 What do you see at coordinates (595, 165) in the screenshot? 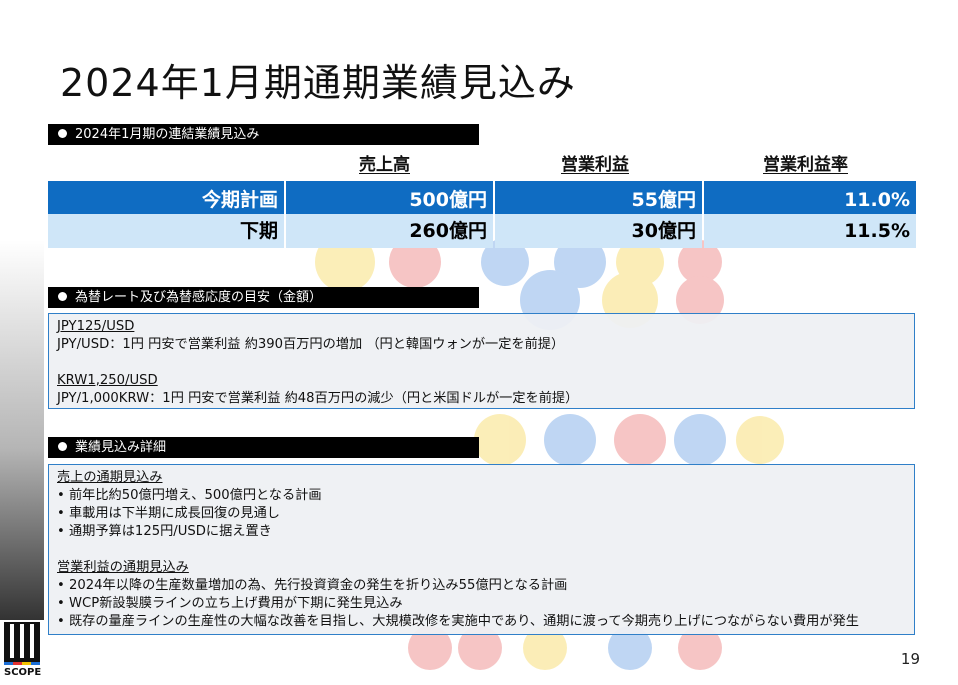
I see `column-header-operating-profit: 営業利益` at bounding box center [595, 165].